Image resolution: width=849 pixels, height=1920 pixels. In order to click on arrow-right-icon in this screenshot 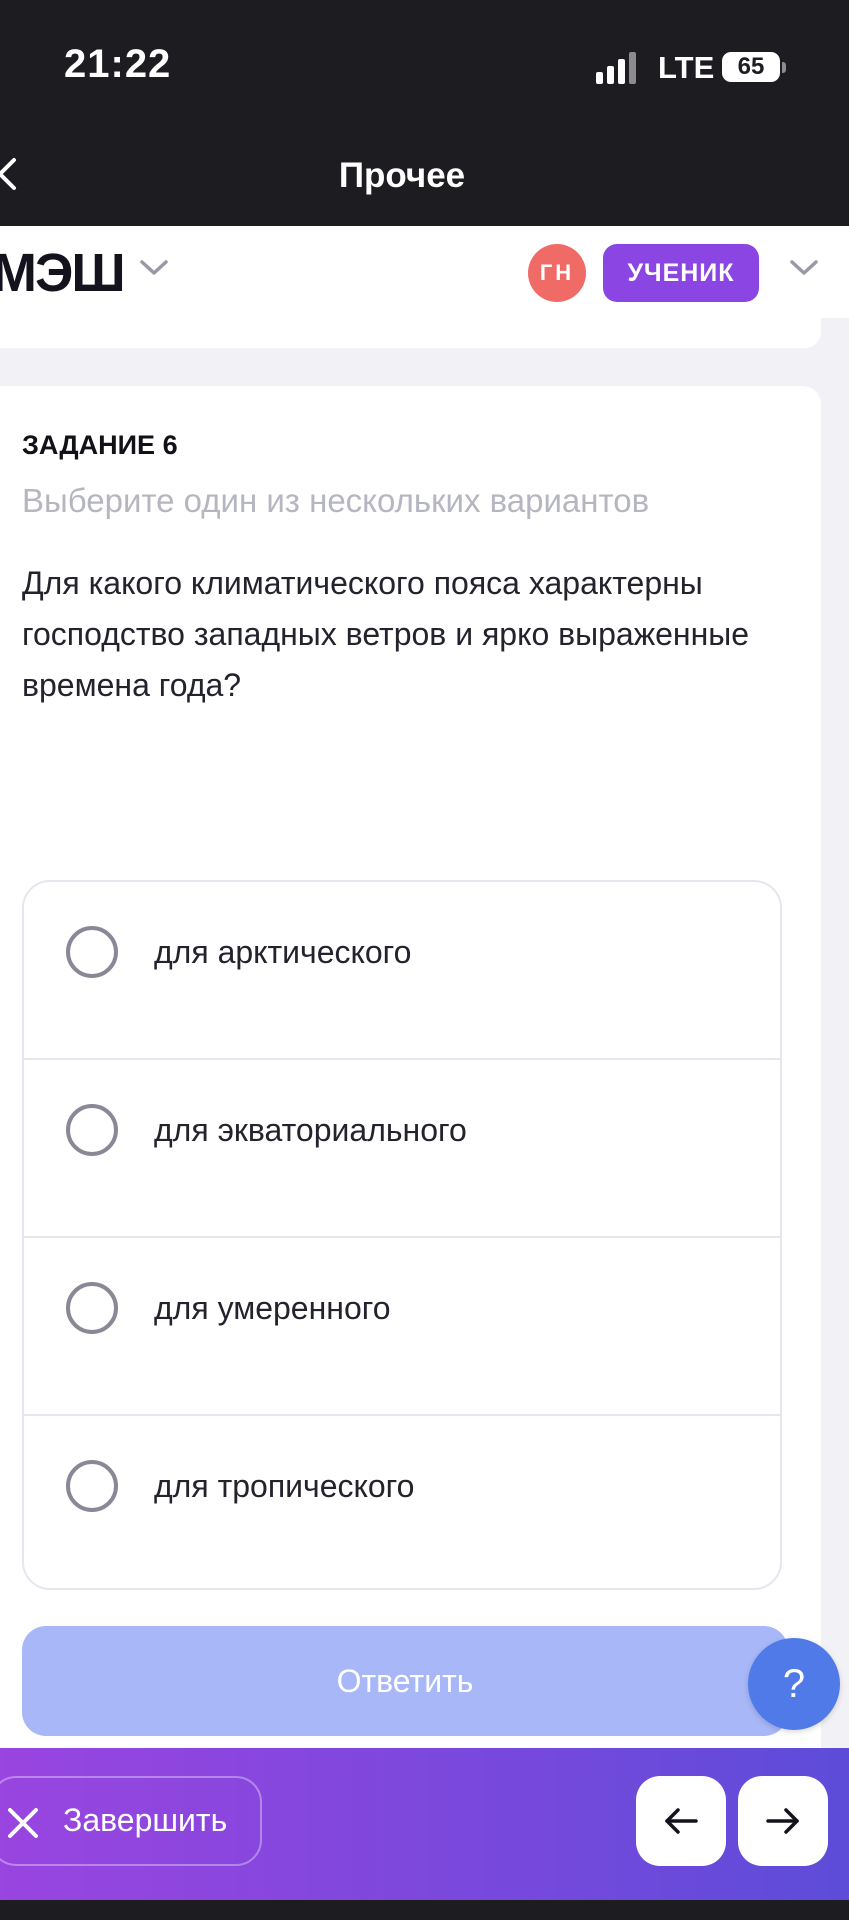, I will do `click(782, 1821)`.